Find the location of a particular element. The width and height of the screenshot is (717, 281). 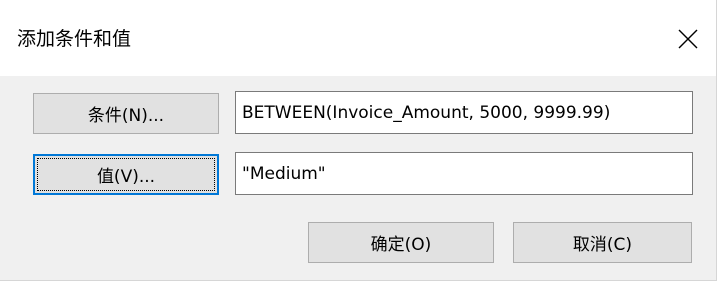

cancel-button: 取消(C) is located at coordinates (602, 242).